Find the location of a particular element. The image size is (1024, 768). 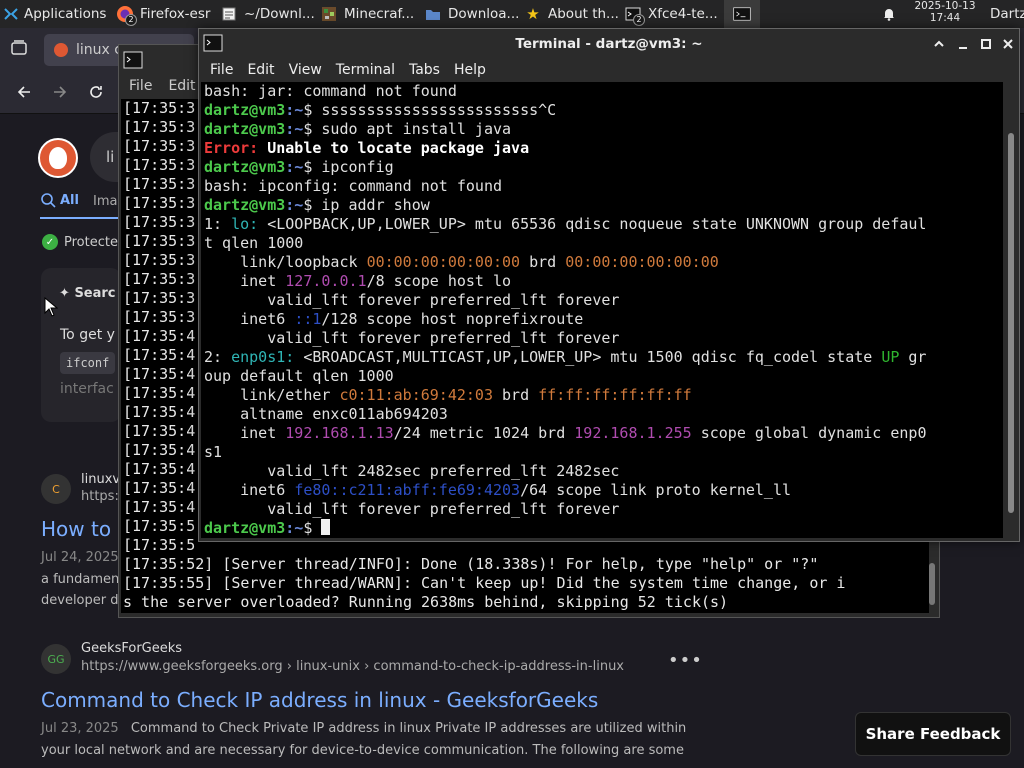

user-menu: Dartz is located at coordinates (1006, 14).